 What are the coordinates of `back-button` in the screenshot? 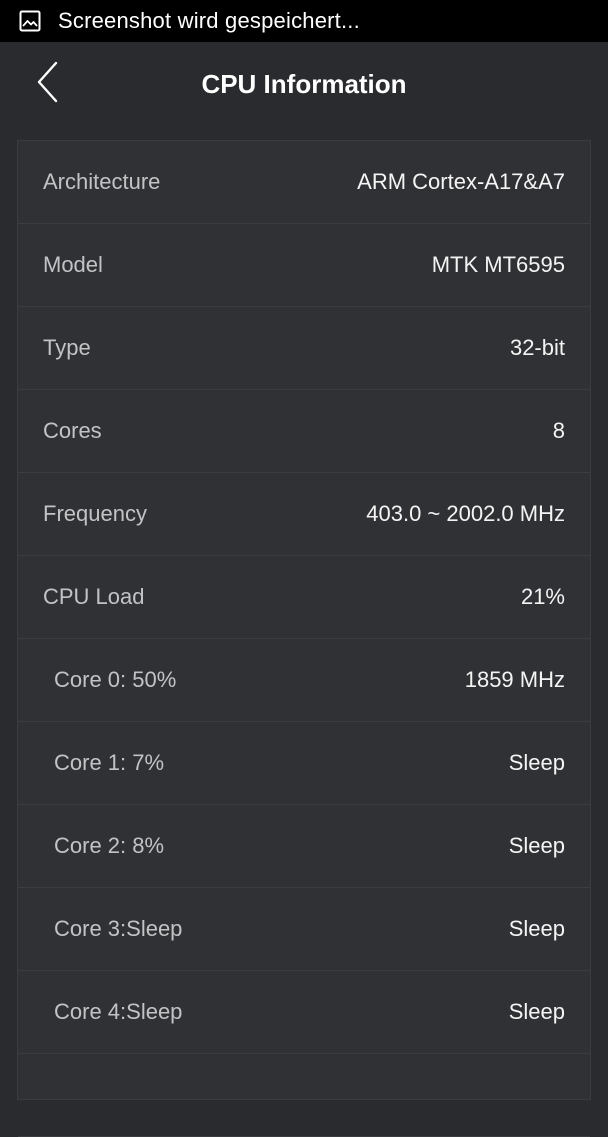 It's located at (48, 84).